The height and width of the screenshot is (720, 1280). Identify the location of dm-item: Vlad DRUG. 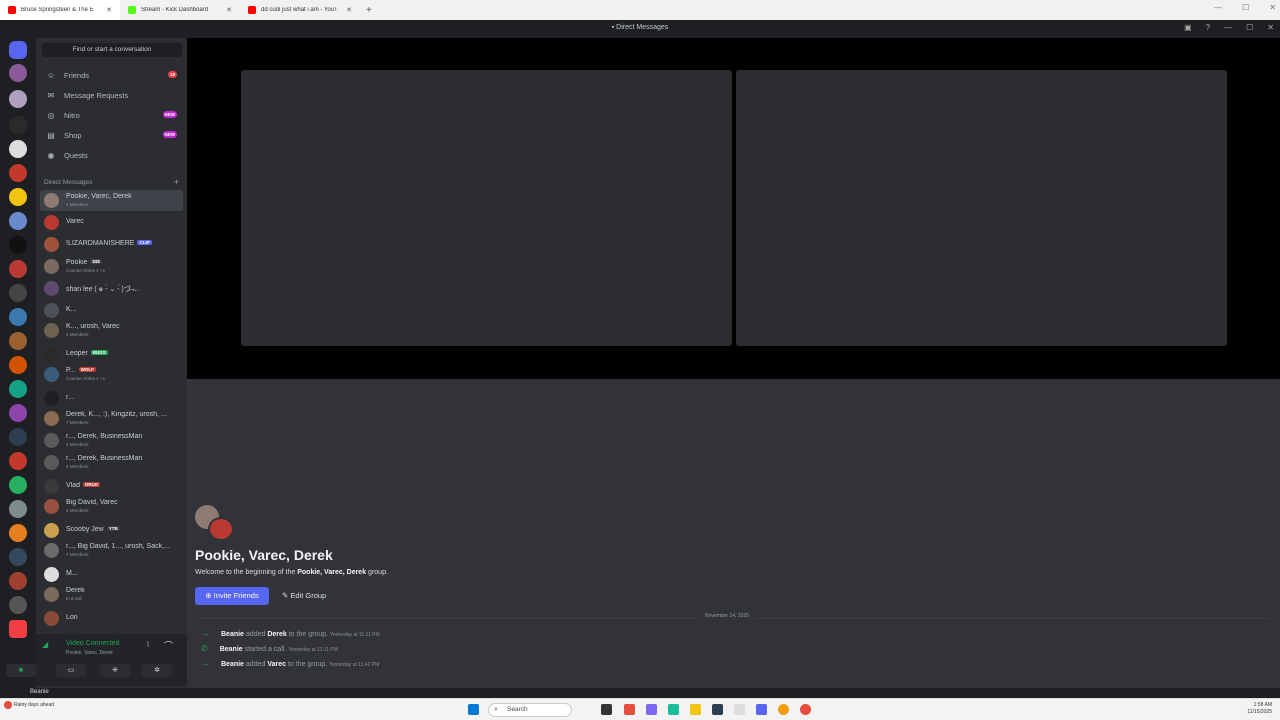
(111, 486).